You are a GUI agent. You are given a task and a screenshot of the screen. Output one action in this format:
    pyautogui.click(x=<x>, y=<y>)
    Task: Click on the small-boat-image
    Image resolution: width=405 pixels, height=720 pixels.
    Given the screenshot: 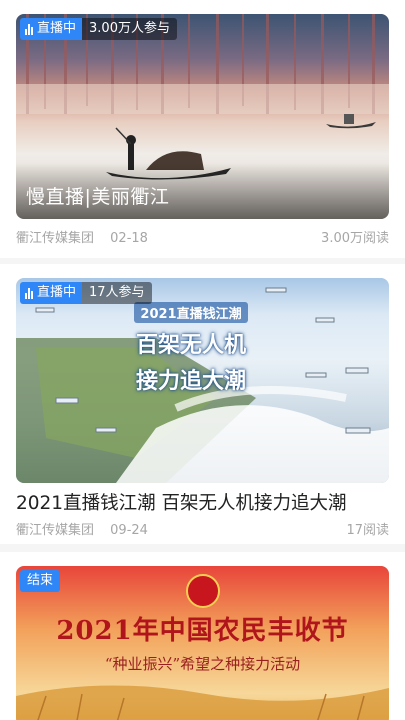 What is the action you would take?
    pyautogui.click(x=351, y=121)
    